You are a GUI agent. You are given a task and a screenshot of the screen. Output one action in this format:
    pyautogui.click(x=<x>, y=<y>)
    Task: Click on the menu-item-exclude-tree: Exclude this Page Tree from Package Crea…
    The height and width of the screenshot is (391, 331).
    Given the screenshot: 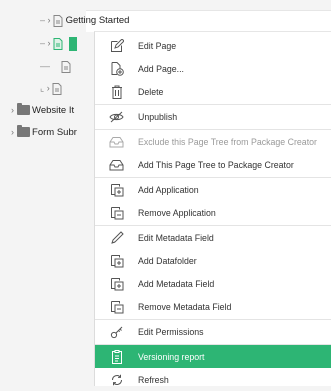 What is the action you would take?
    pyautogui.click(x=213, y=141)
    